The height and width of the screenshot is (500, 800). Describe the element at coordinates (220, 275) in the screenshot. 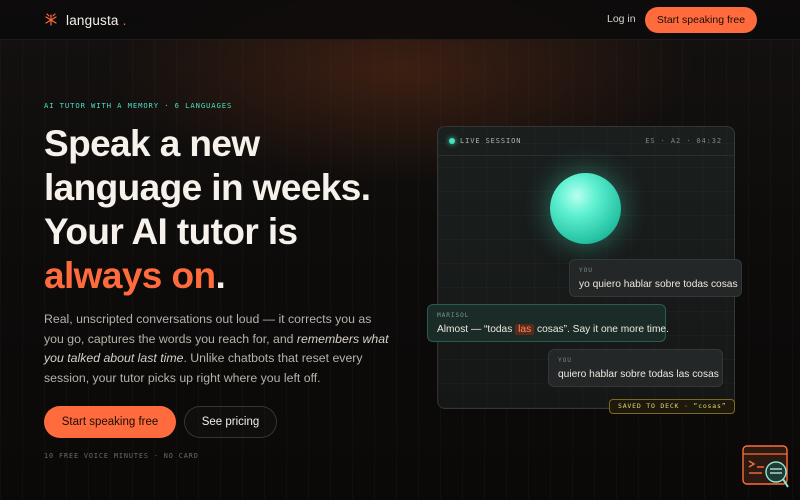

I see `headline-period: .` at that location.